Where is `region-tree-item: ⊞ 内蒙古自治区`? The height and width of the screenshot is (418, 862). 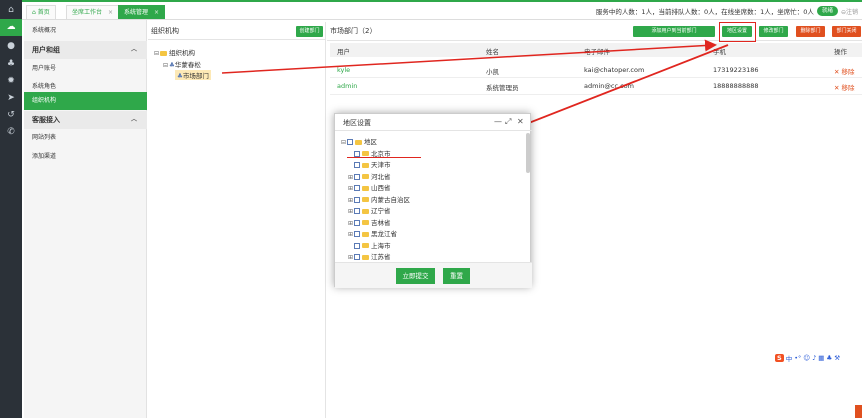
region-tree-item: ⊞ 内蒙古自治区 is located at coordinates (379, 199).